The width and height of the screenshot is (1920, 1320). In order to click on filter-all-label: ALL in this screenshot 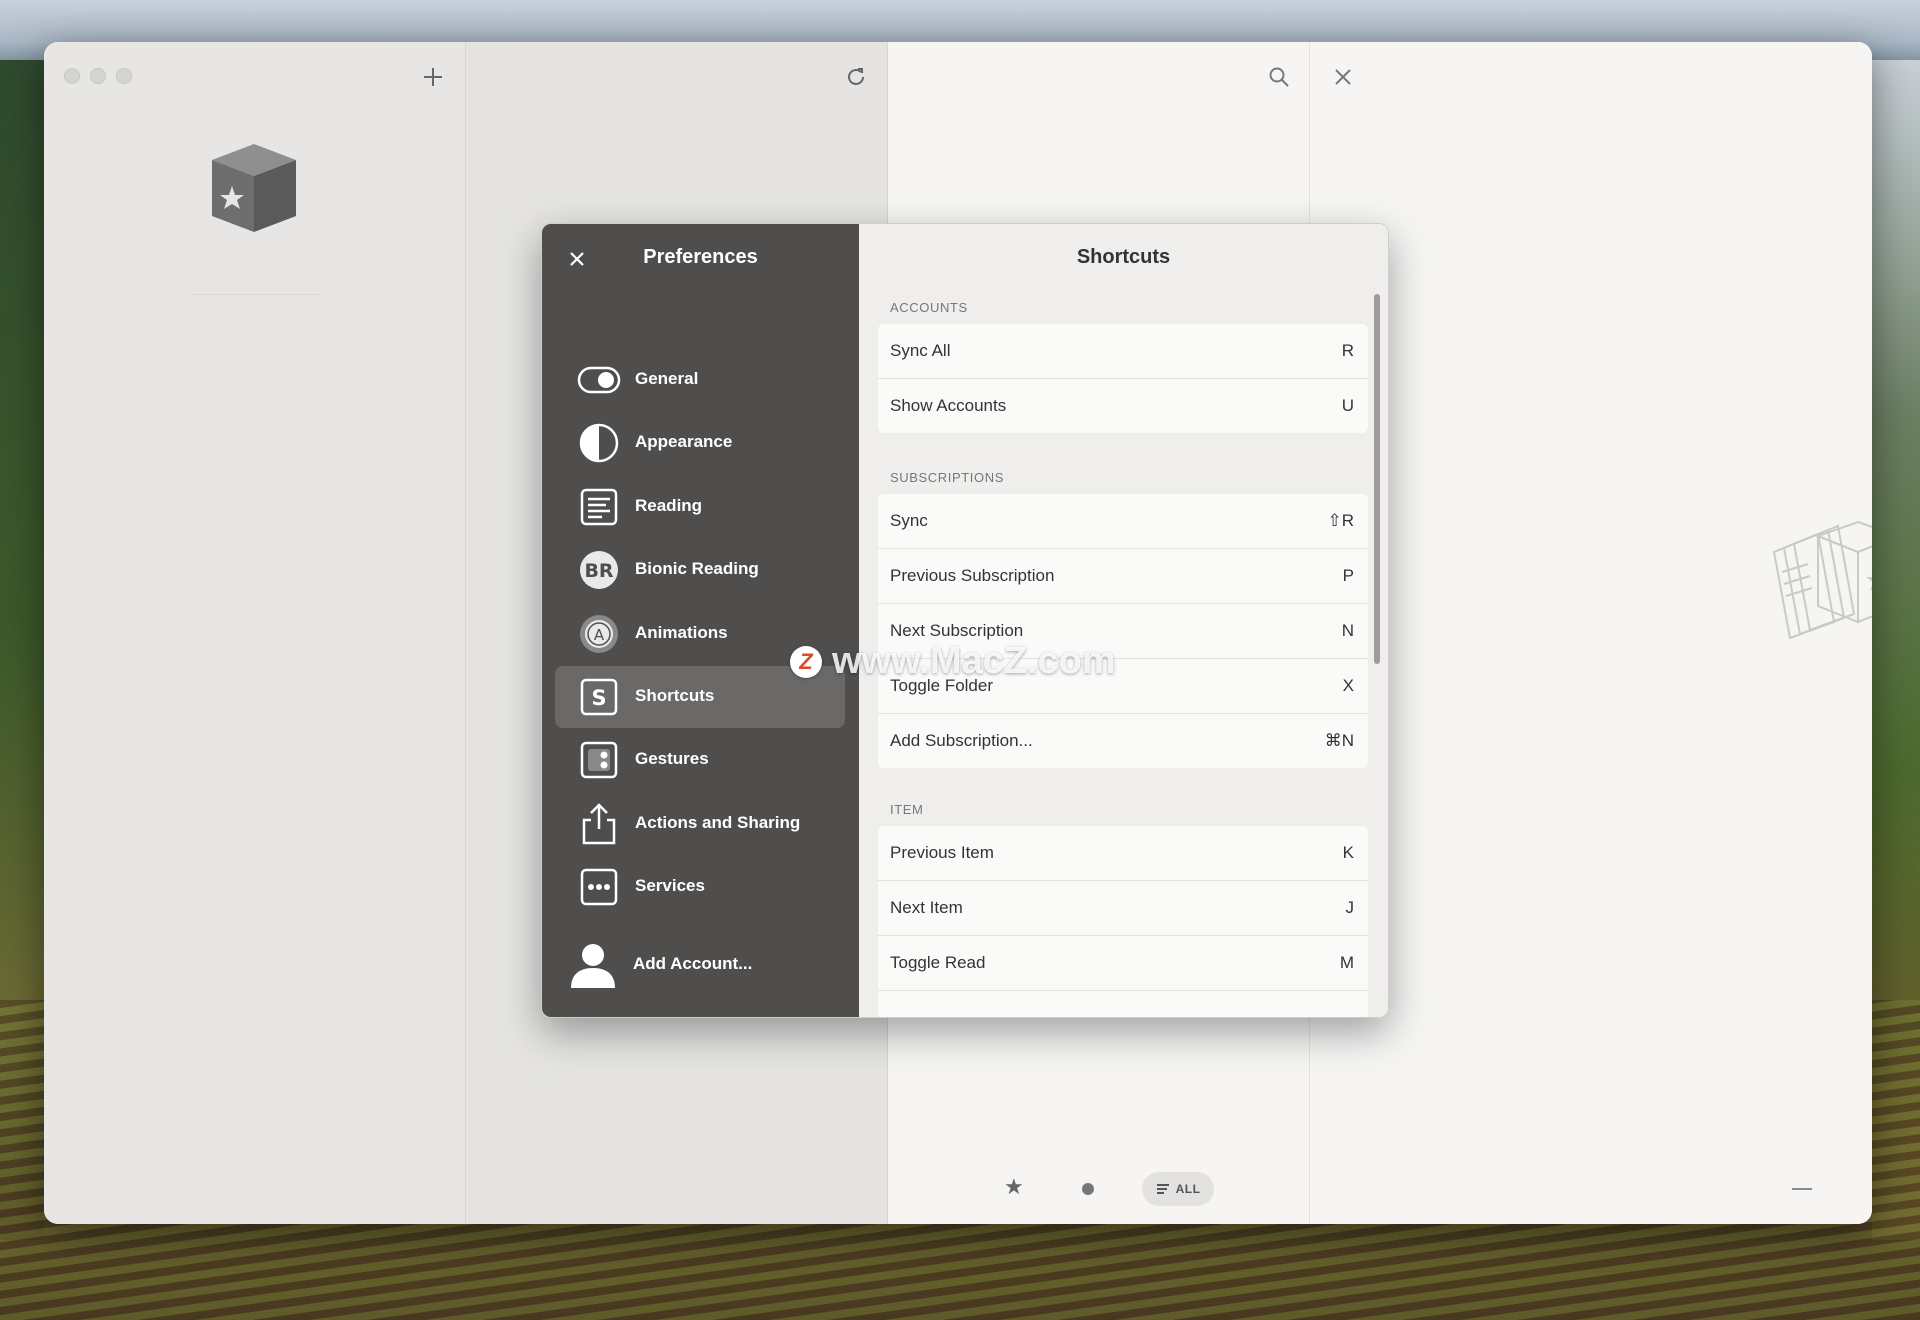, I will do `click(1188, 1189)`.